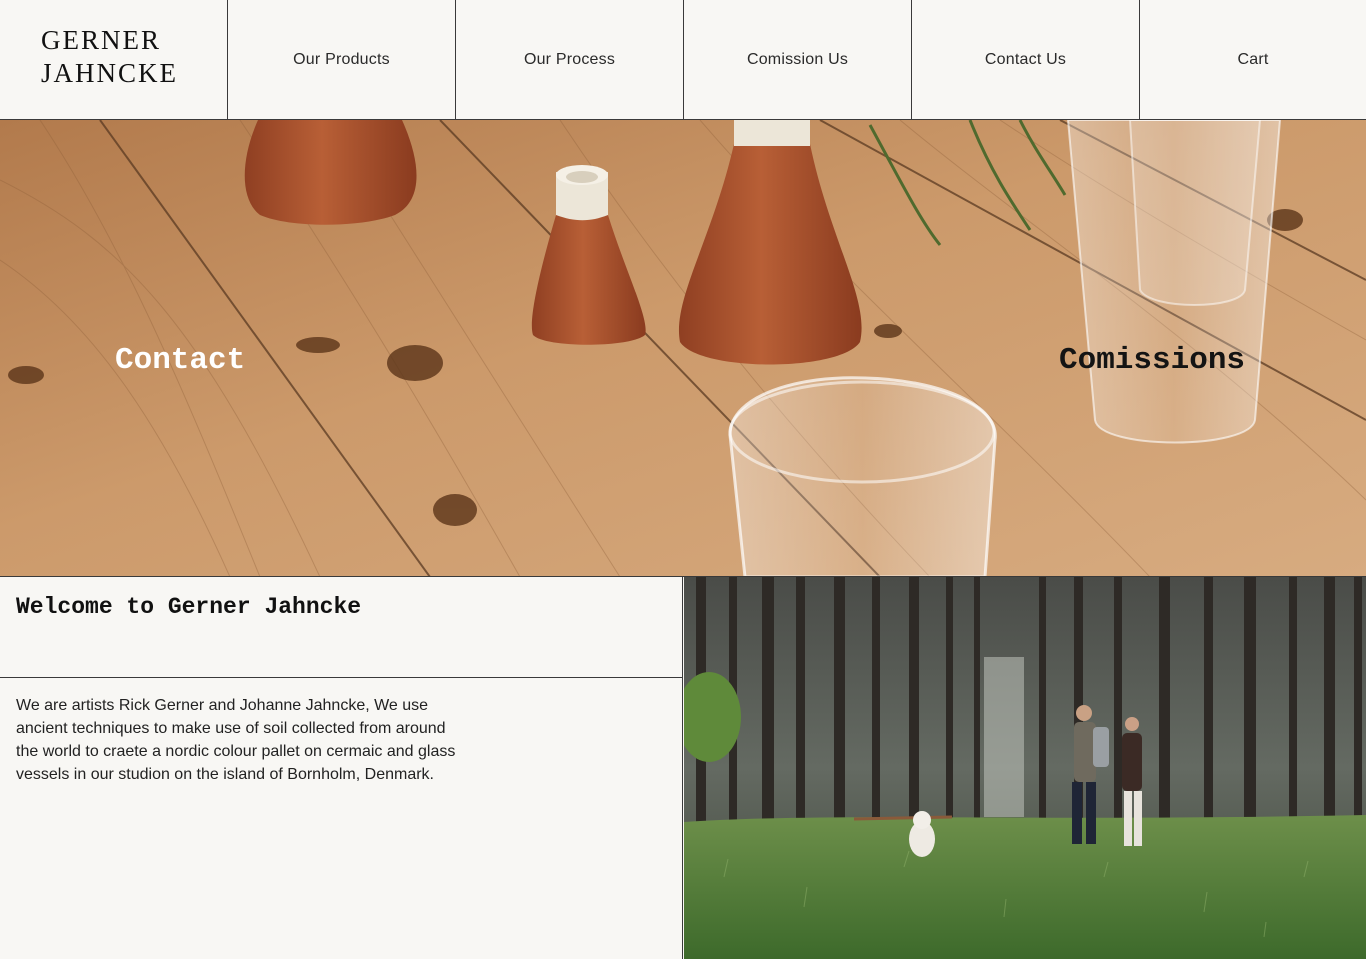 This screenshot has height=959, width=1366. Describe the element at coordinates (101, 40) in the screenshot. I see `logo-line-1: GERNER` at that location.